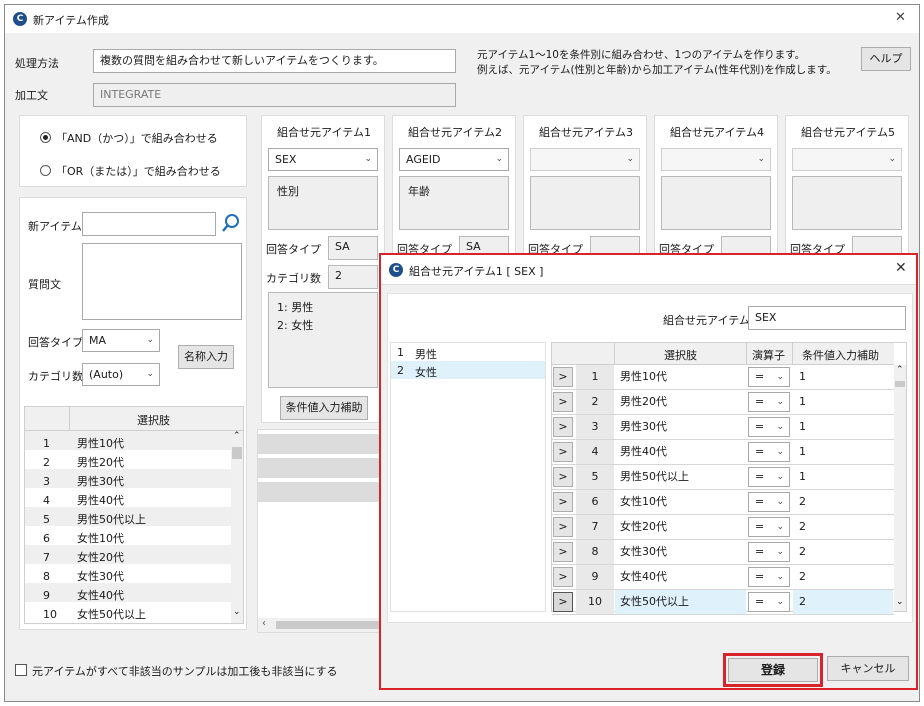 This screenshot has height=706, width=924. Describe the element at coordinates (886, 59) in the screenshot. I see `help-button: ヘルプ` at that location.